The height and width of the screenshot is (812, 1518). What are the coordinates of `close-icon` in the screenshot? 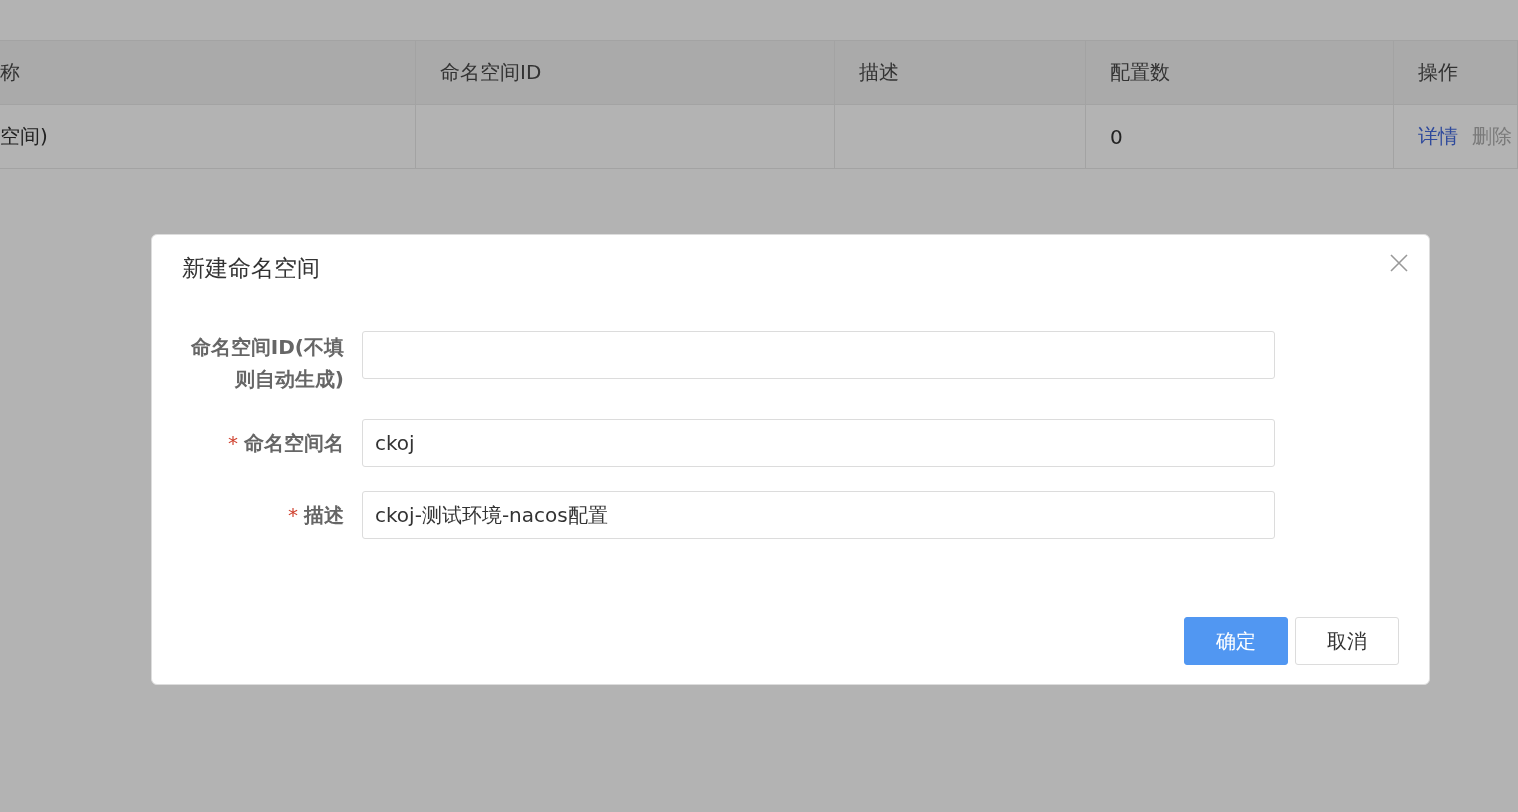 It's located at (1399, 263).